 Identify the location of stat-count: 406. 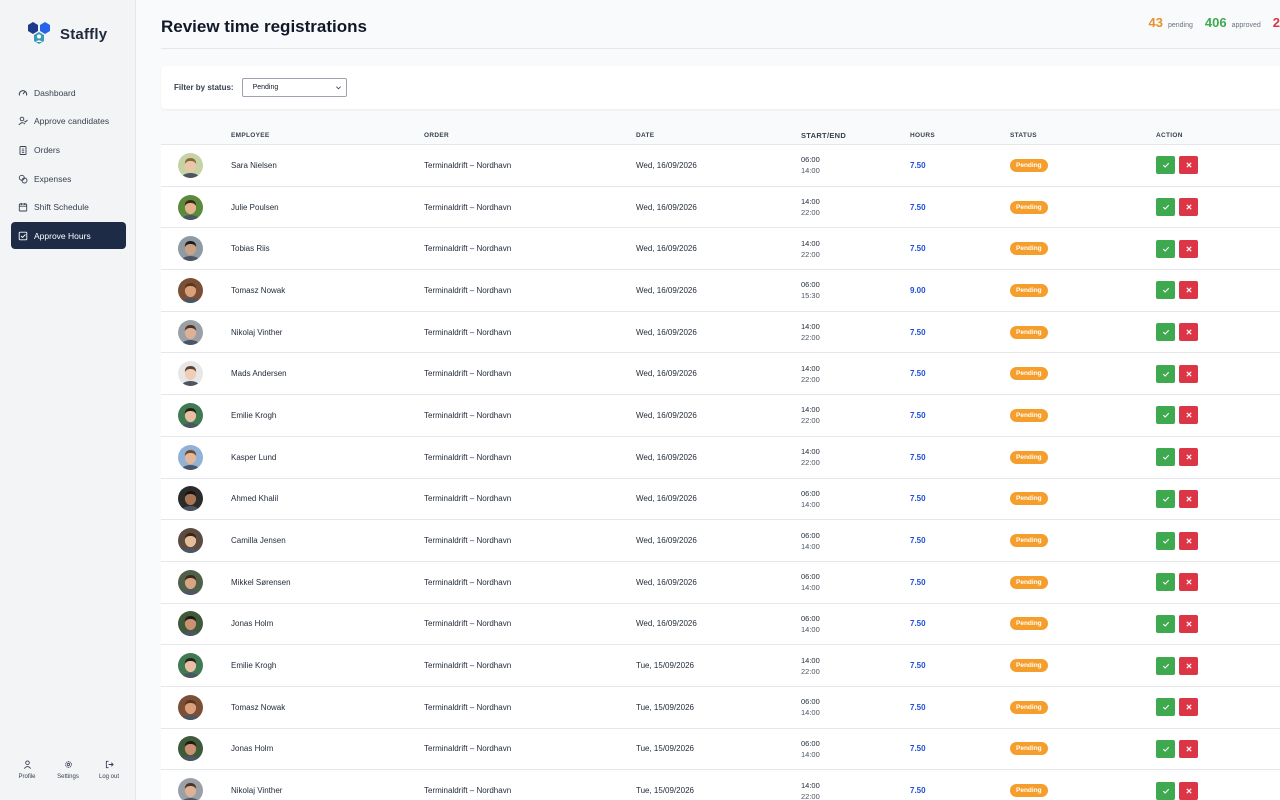
(1215, 22).